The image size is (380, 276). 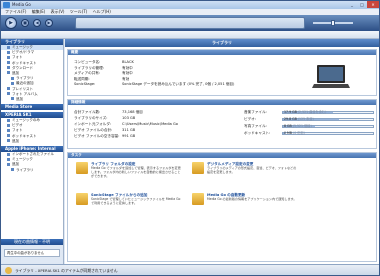 I want to click on usage-amount: 0 MB, so click(x=288, y=133).